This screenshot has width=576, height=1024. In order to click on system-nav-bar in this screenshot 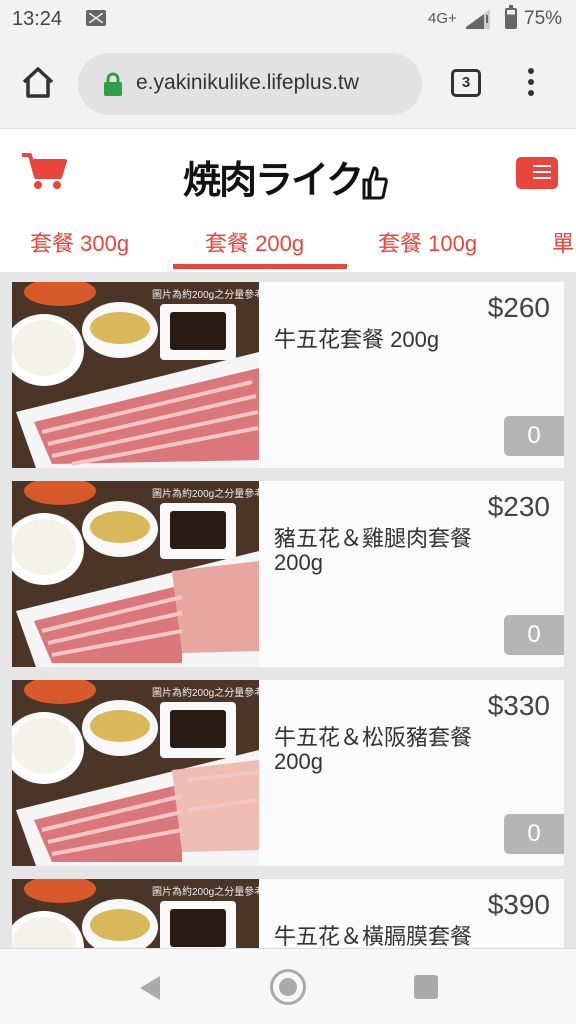, I will do `click(288, 986)`.